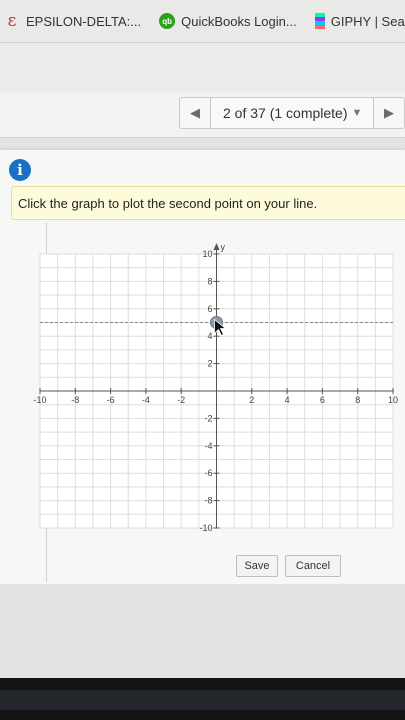  I want to click on chevron-left-icon: ◀, so click(195, 112).